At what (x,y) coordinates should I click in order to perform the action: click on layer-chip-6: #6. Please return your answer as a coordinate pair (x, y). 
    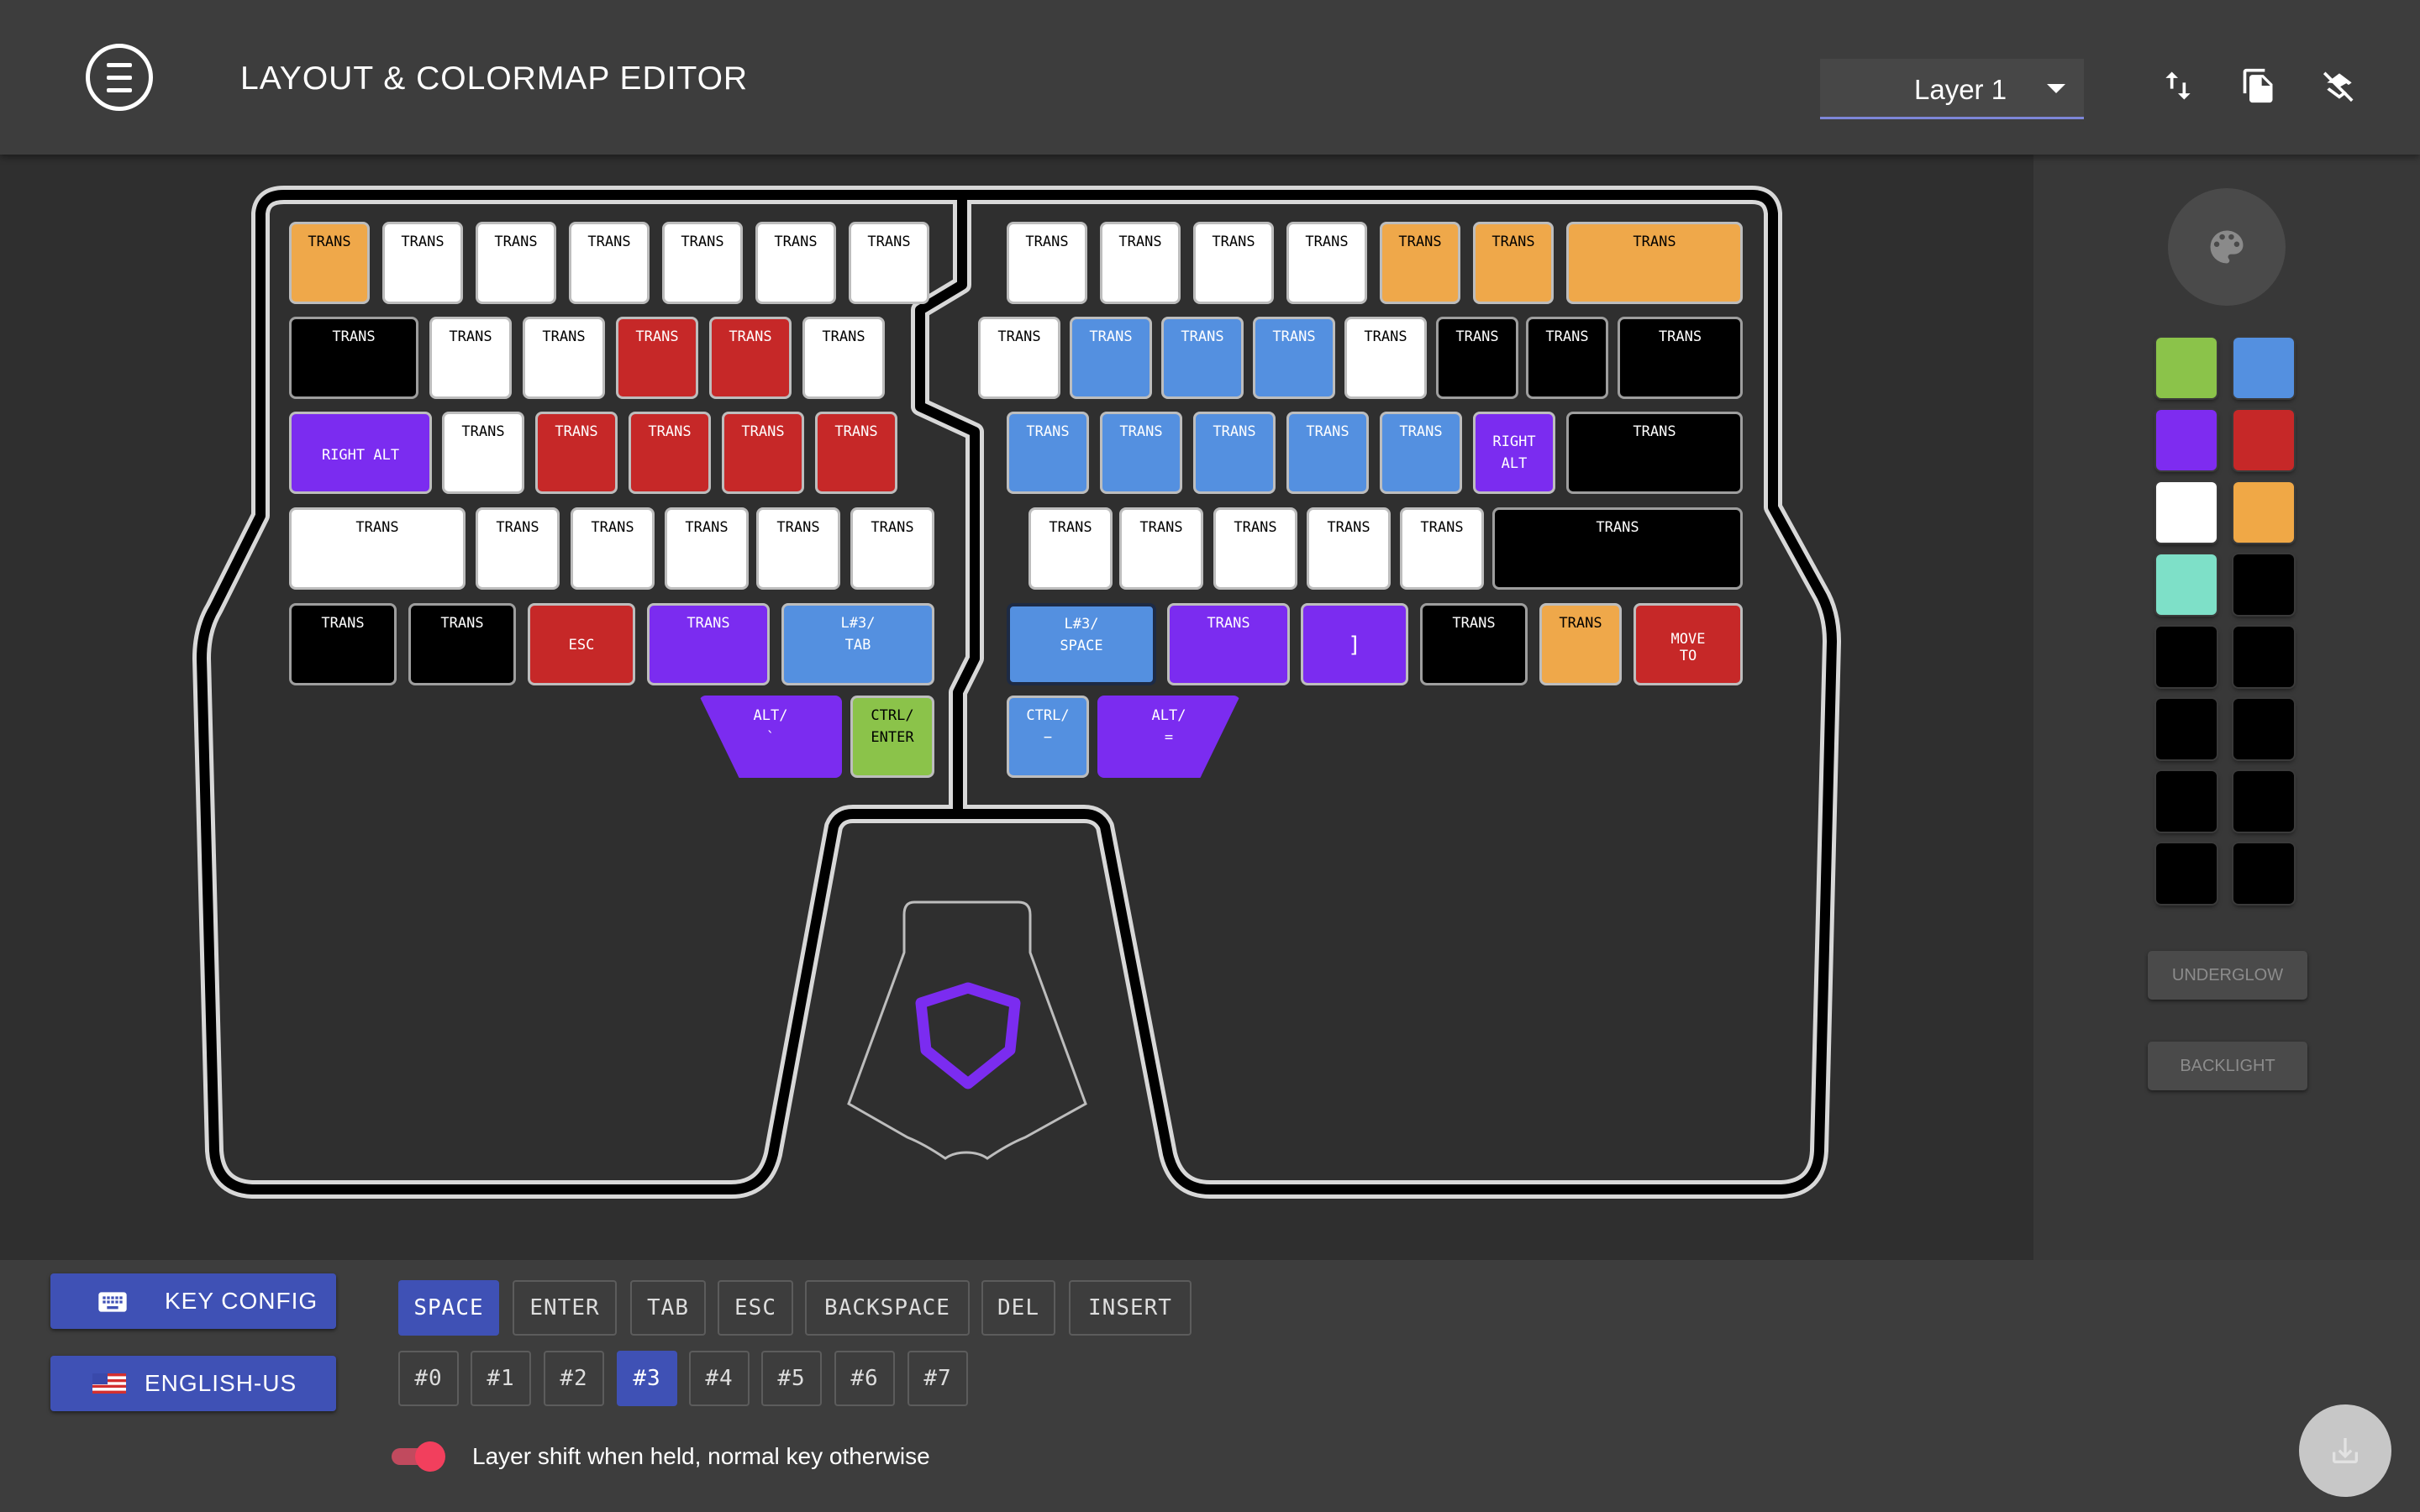
    Looking at the image, I should click on (865, 1378).